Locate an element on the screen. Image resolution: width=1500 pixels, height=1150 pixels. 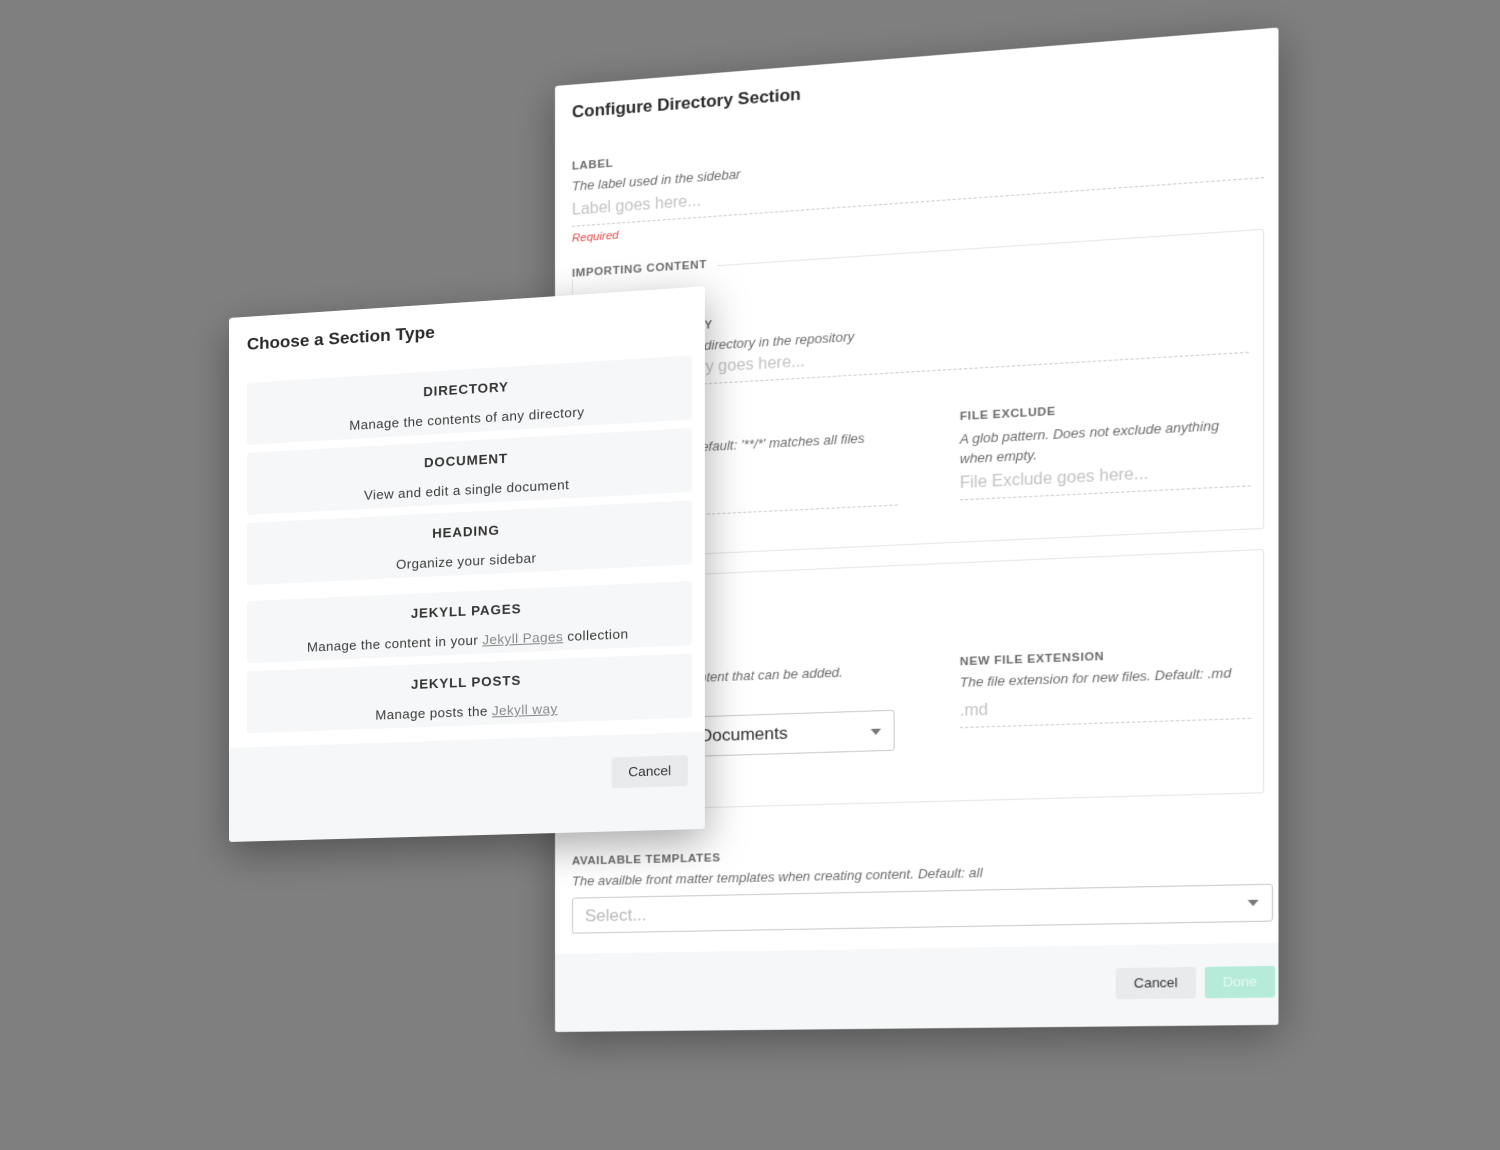
available-templates-label: AVAILABLE TEMPLATES is located at coordinates (646, 860).